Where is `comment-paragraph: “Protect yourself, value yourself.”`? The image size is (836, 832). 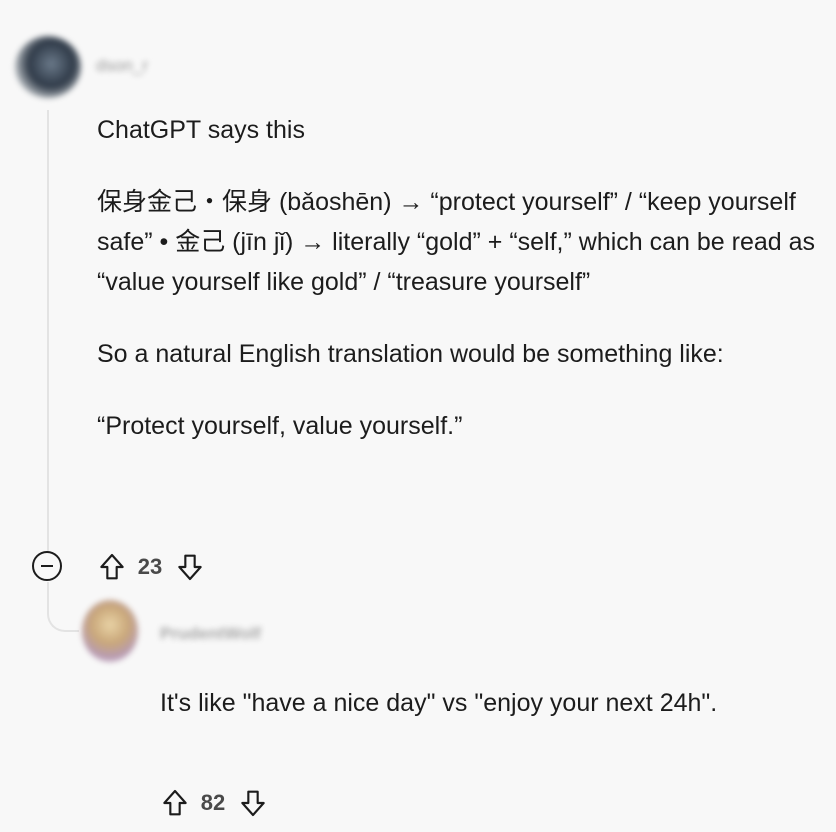 comment-paragraph: “Protect yourself, value yourself.” is located at coordinates (280, 426).